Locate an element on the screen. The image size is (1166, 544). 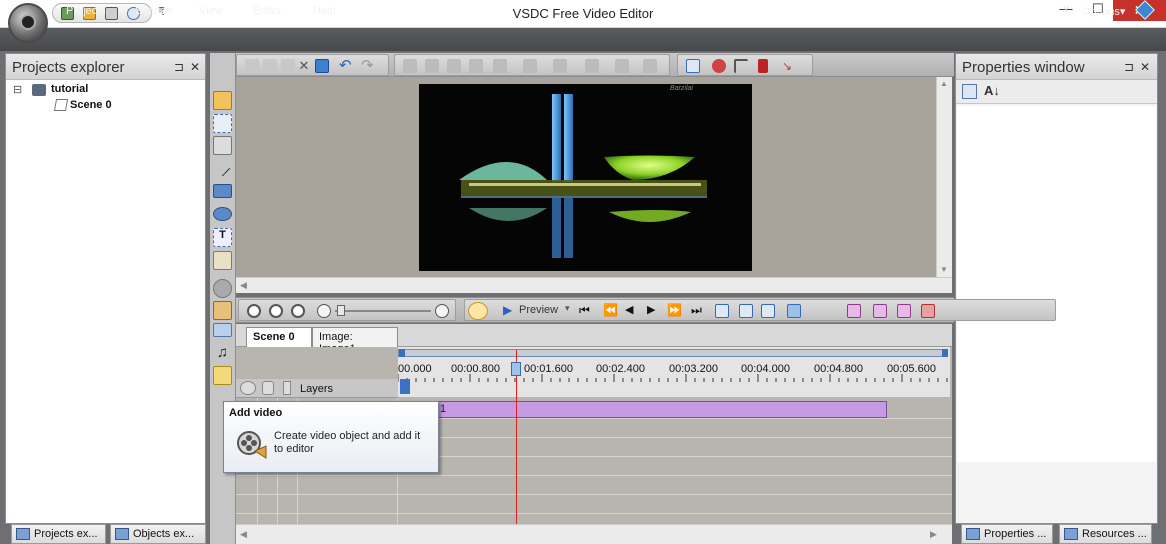
distribute-horizontal-icon is located at coordinates (530, 66).